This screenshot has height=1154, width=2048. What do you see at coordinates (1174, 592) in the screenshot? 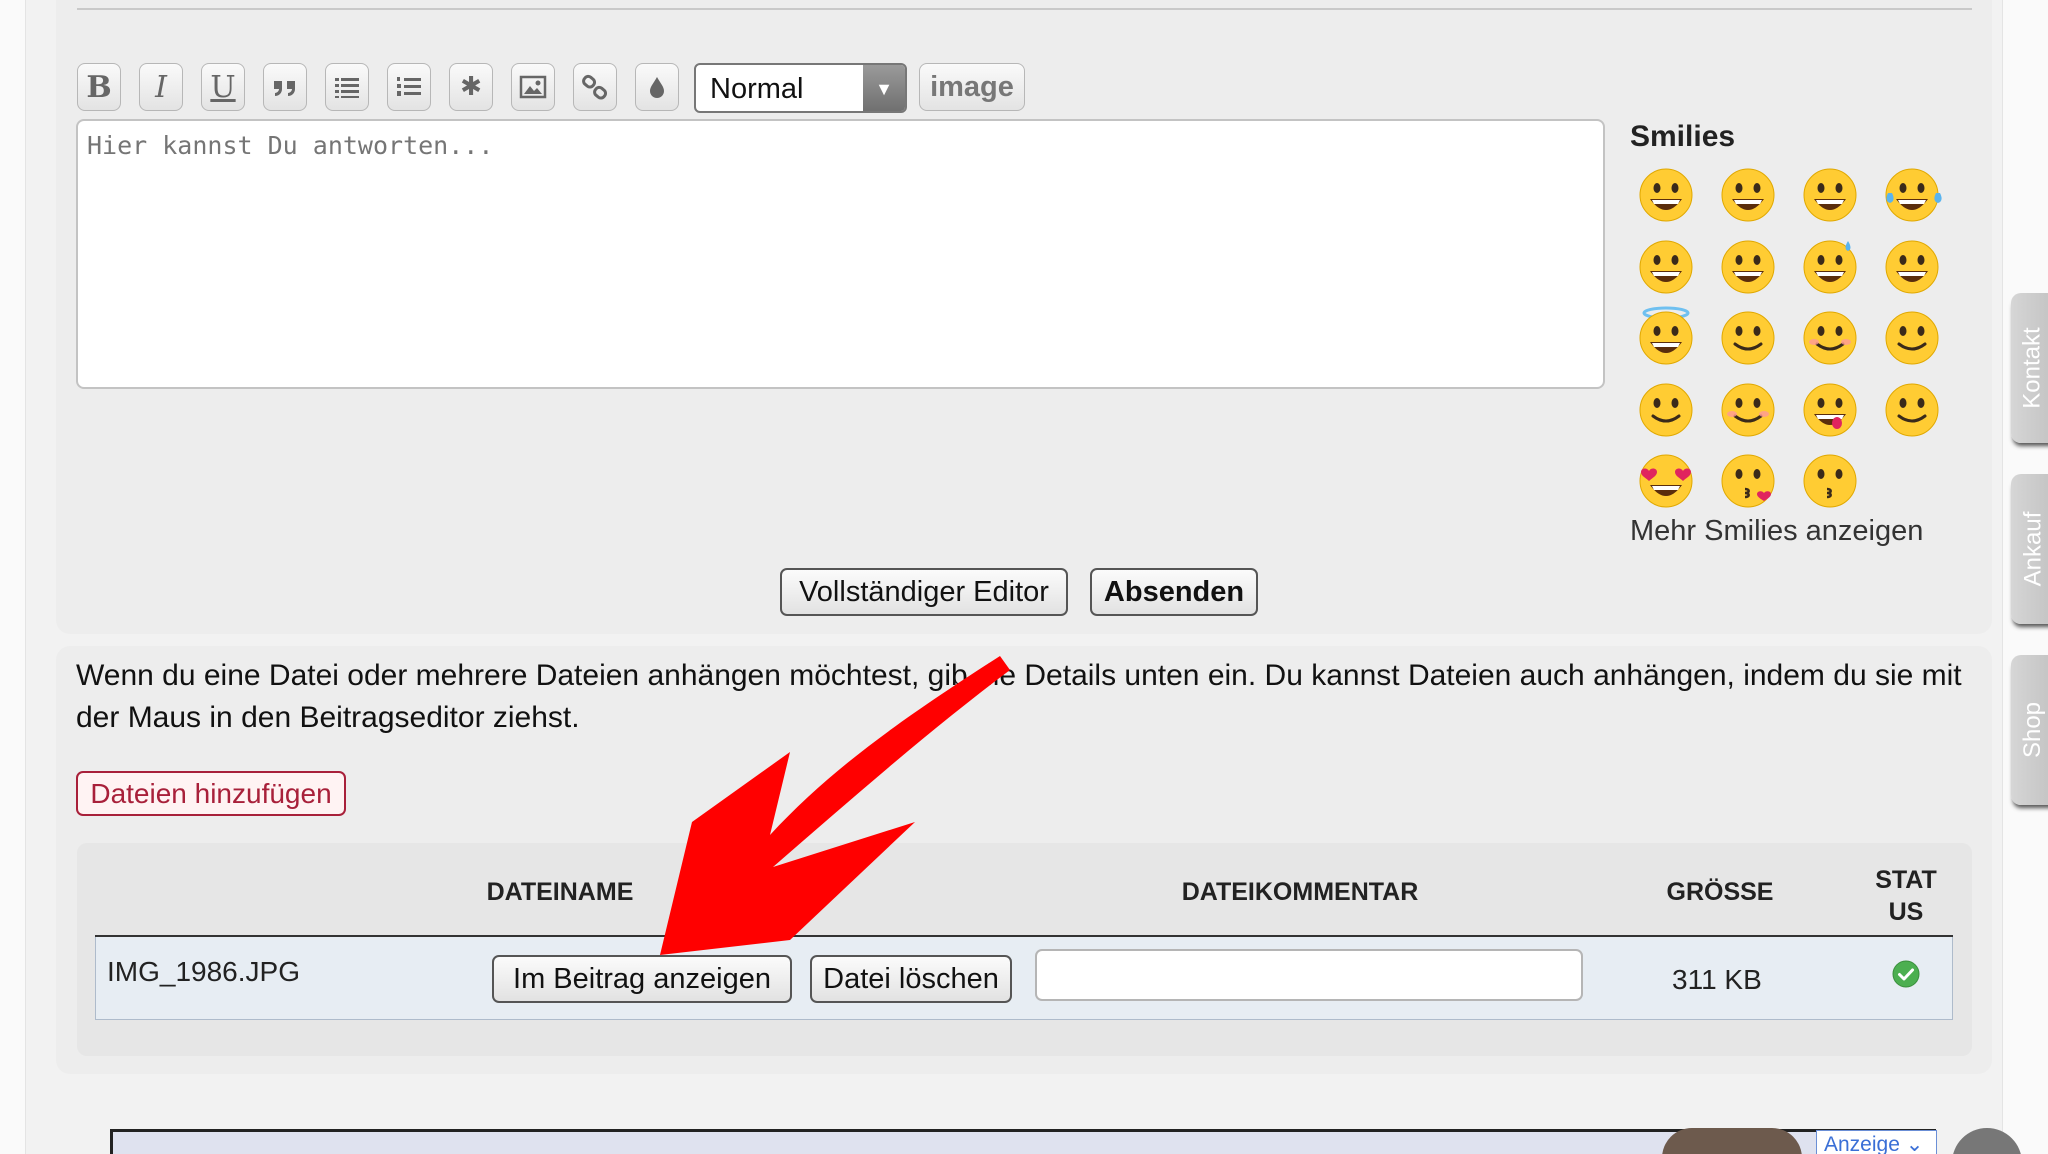
I see `submit-button: Absenden` at bounding box center [1174, 592].